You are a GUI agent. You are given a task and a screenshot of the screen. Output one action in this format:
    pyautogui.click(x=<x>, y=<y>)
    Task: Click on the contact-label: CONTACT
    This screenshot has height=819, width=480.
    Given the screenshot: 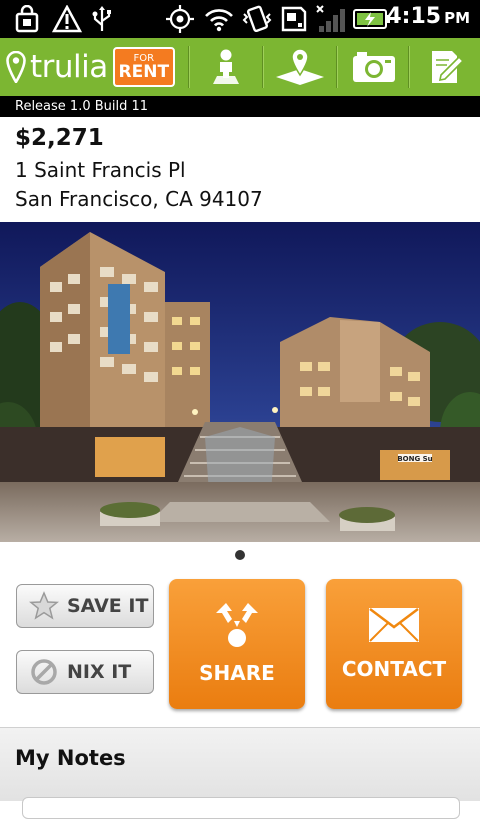 What is the action you would take?
    pyautogui.click(x=394, y=669)
    